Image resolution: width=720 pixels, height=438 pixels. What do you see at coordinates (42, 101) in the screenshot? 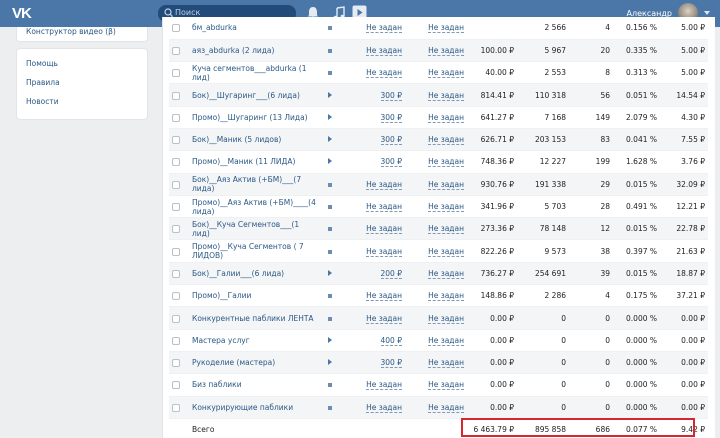
I see `sidebar-link-news: Новости` at bounding box center [42, 101].